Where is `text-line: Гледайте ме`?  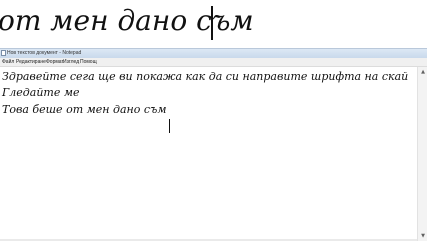 text-line: Гледайте ме is located at coordinates (41, 92).